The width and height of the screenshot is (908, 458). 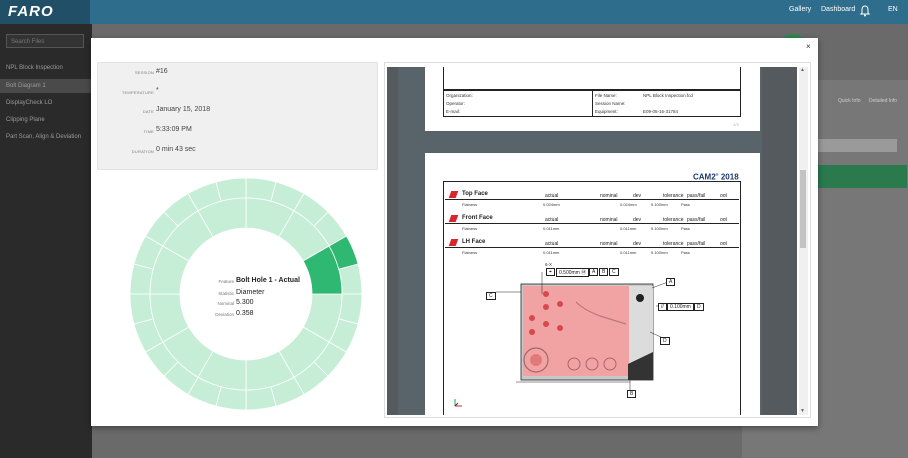 What do you see at coordinates (268, 280) in the screenshot?
I see `feature-value: Bolt Hole 1 - Actual` at bounding box center [268, 280].